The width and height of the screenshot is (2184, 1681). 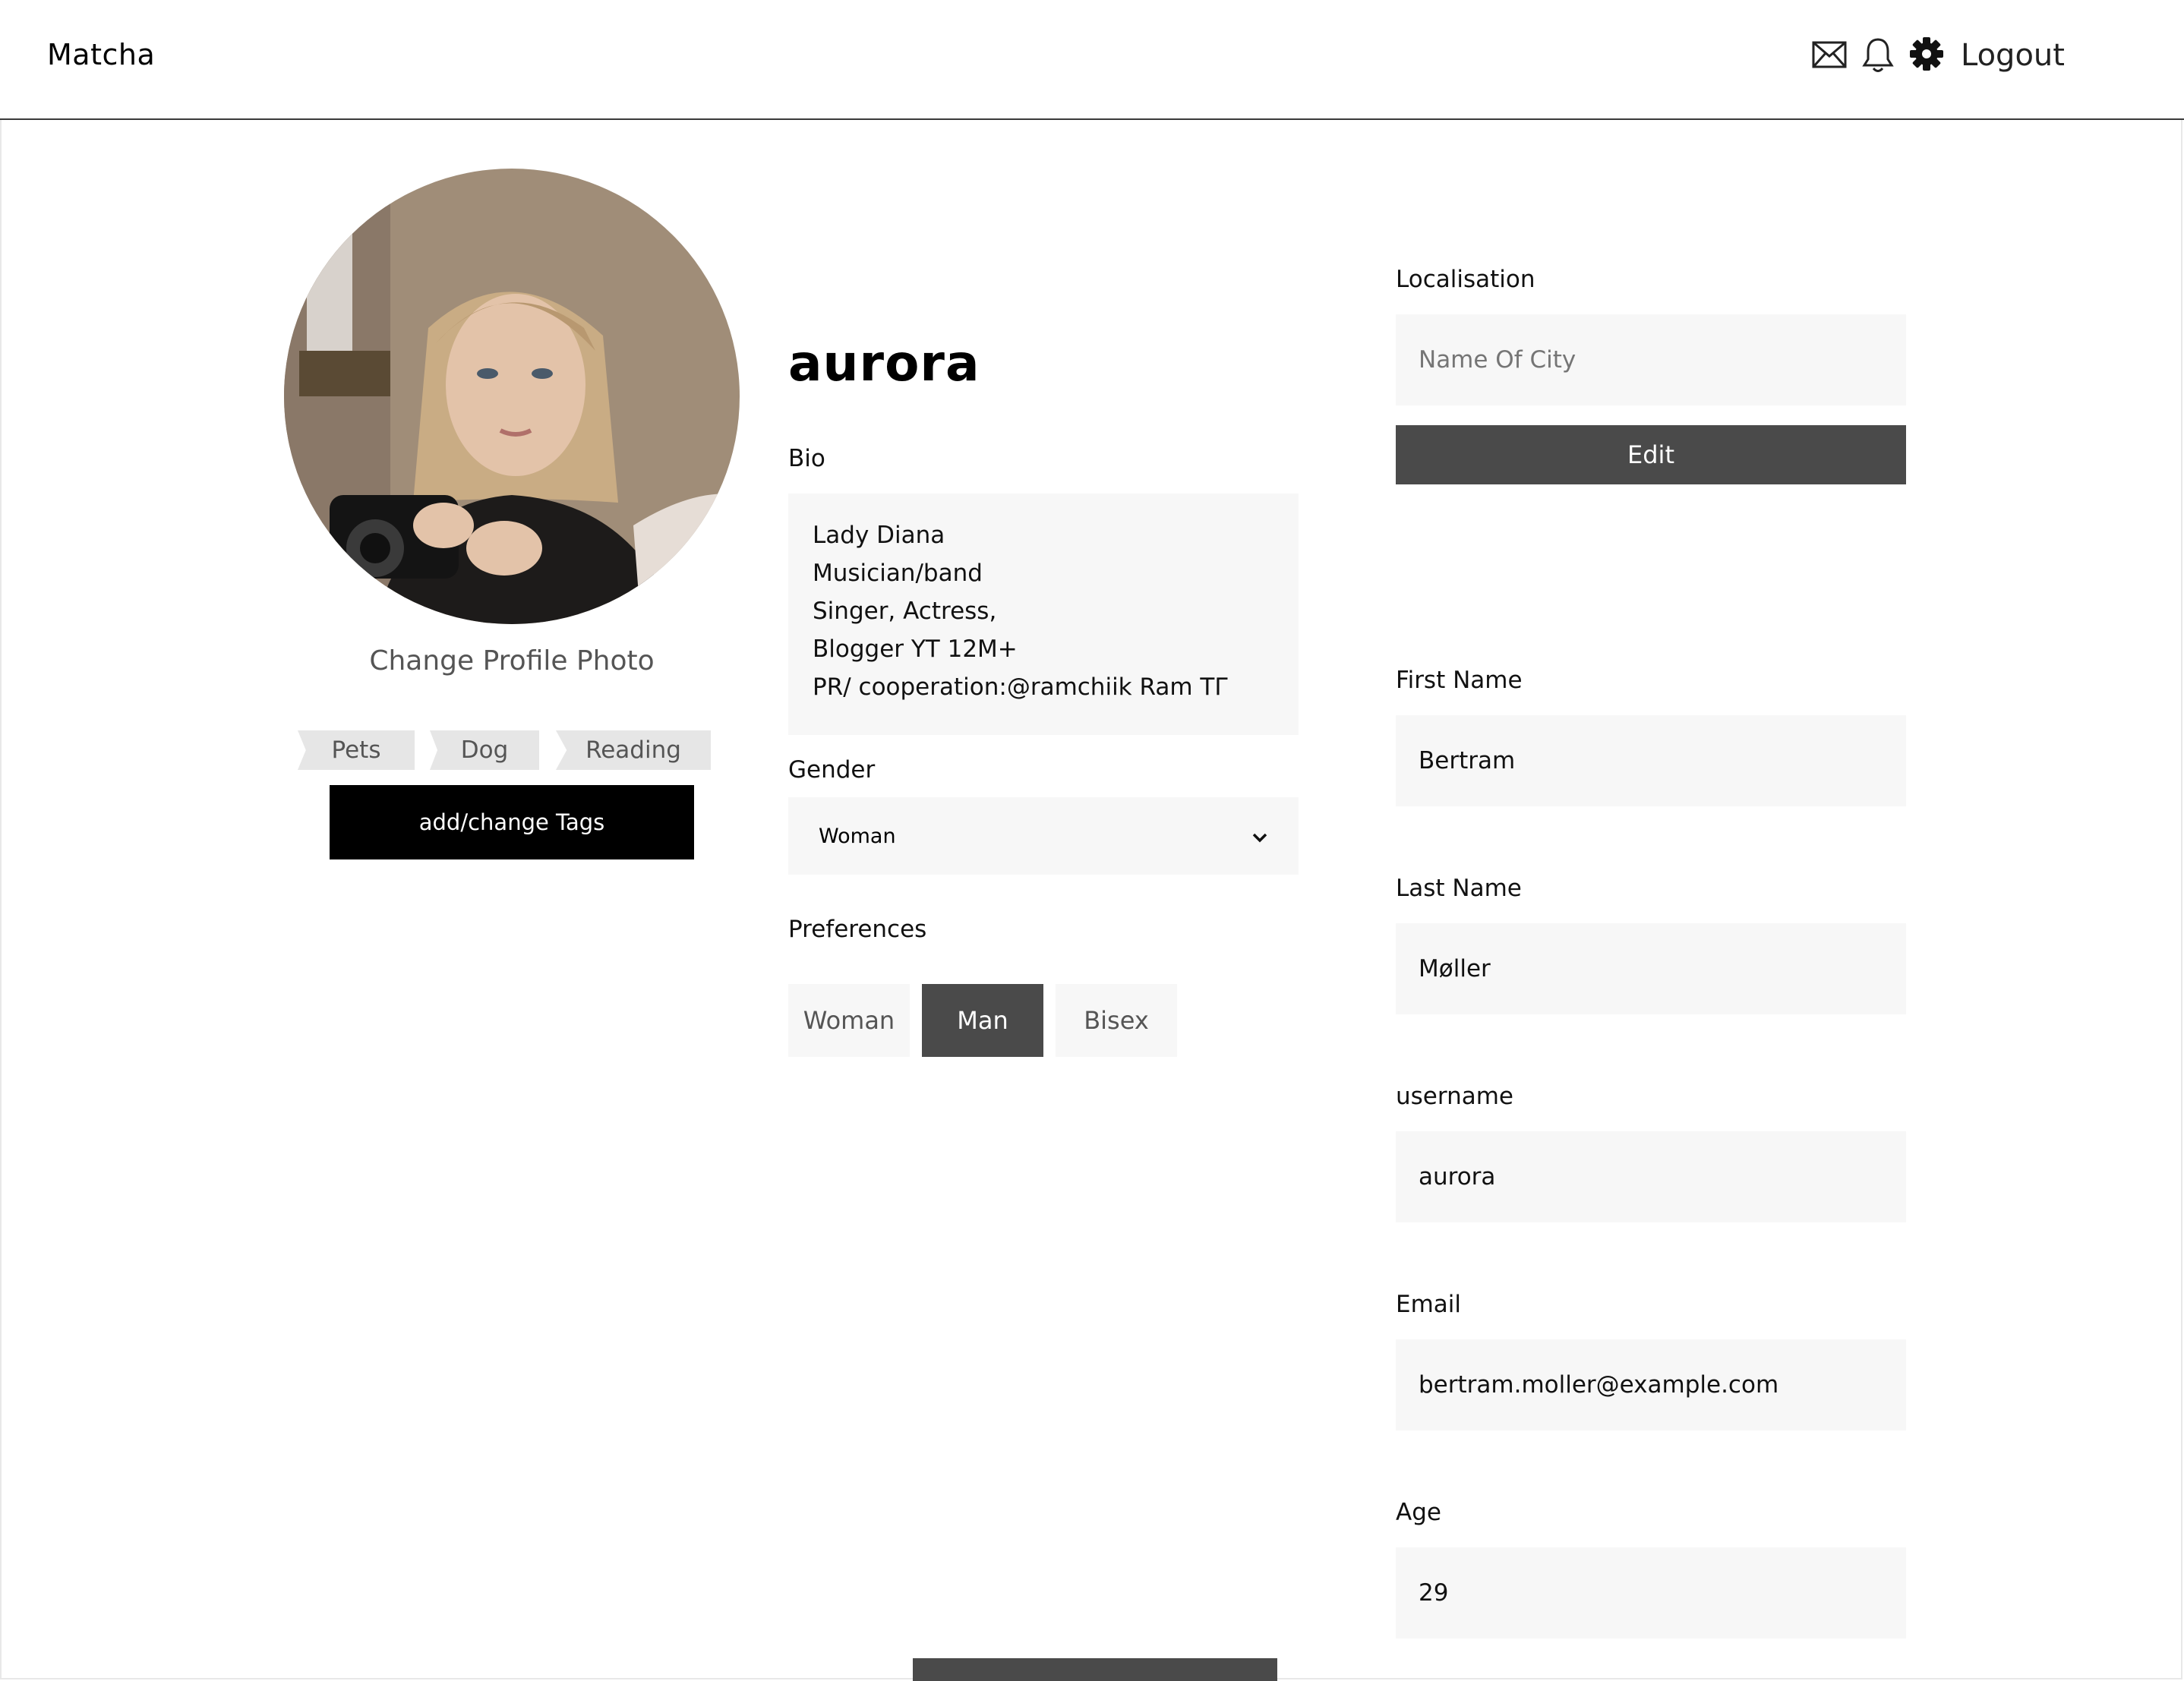 What do you see at coordinates (1651, 1593) in the screenshot?
I see `age-field: 29` at bounding box center [1651, 1593].